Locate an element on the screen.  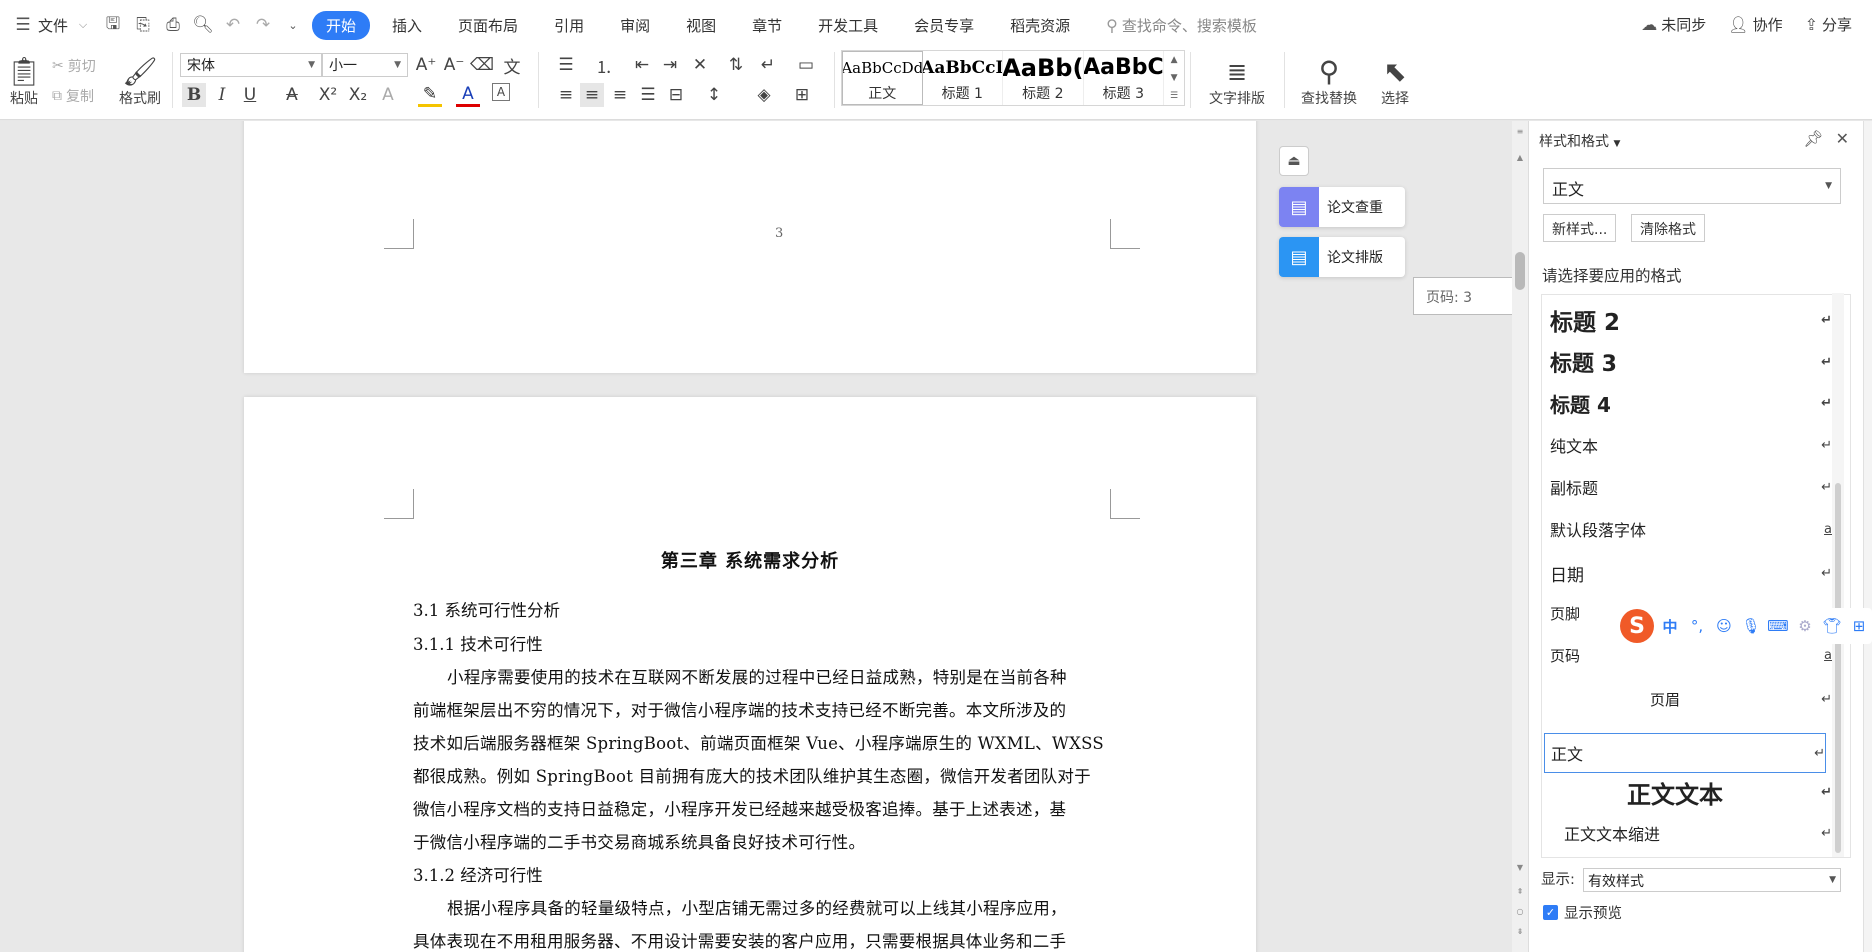
paper-check-button: ▤ 论文查重 is located at coordinates (1342, 207).